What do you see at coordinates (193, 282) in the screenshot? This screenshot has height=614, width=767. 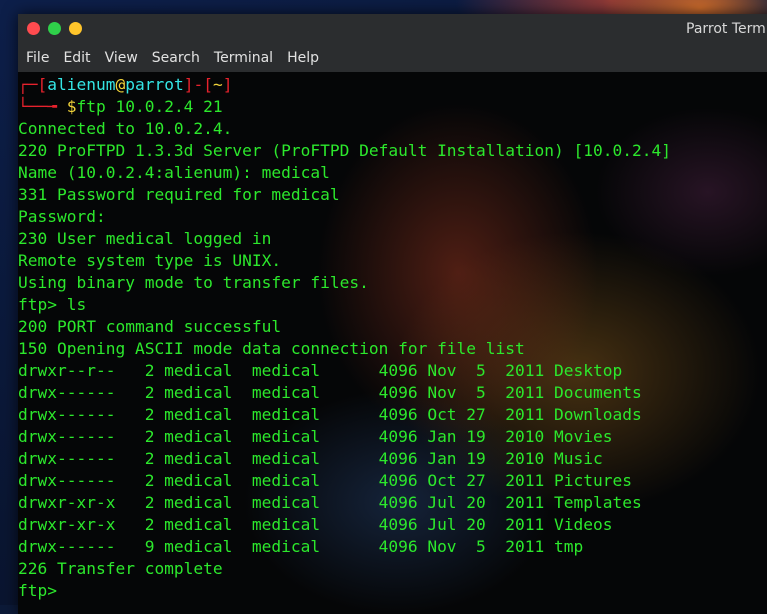 I see `output-line: Using binary mode to transfer files.` at bounding box center [193, 282].